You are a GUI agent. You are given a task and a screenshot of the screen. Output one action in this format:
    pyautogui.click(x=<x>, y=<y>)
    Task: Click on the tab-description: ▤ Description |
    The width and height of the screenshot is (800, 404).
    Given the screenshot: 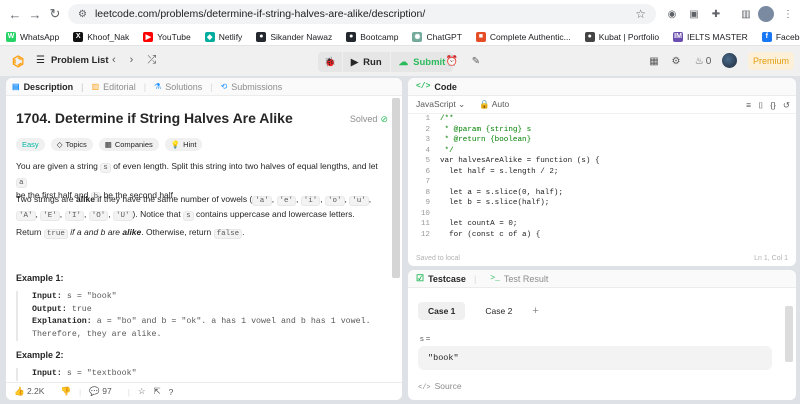 What is the action you would take?
    pyautogui.click(x=48, y=87)
    